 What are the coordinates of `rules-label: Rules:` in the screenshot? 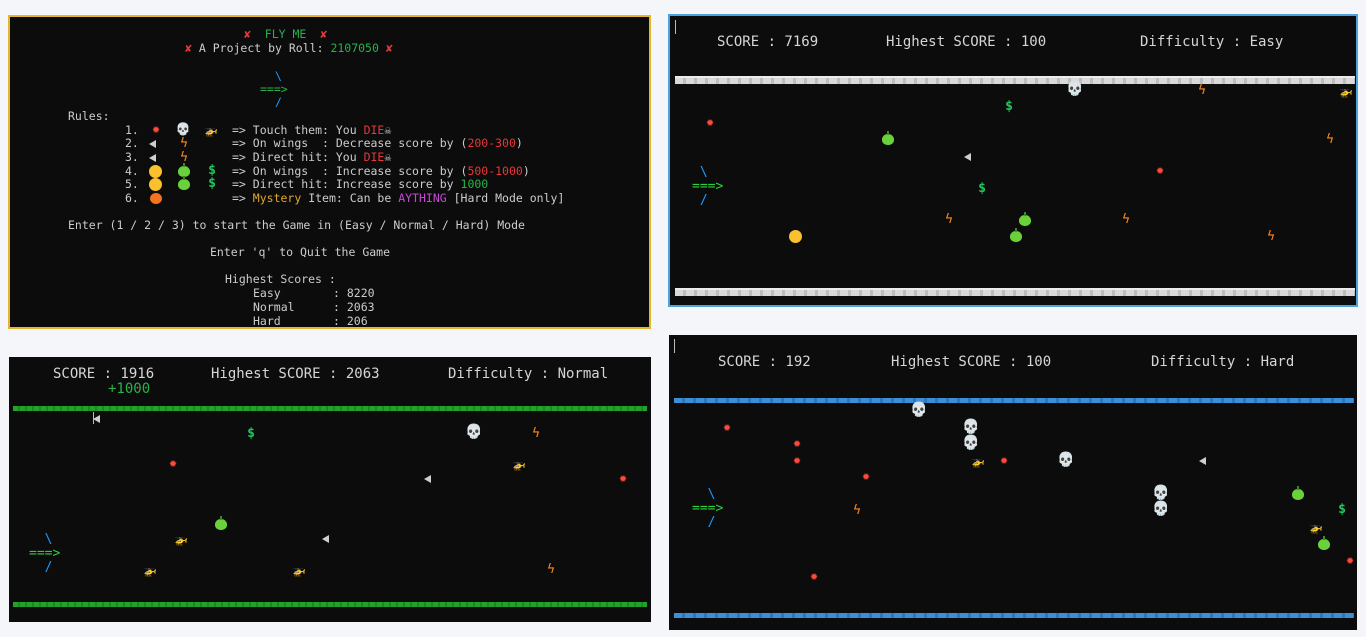 It's located at (89, 116).